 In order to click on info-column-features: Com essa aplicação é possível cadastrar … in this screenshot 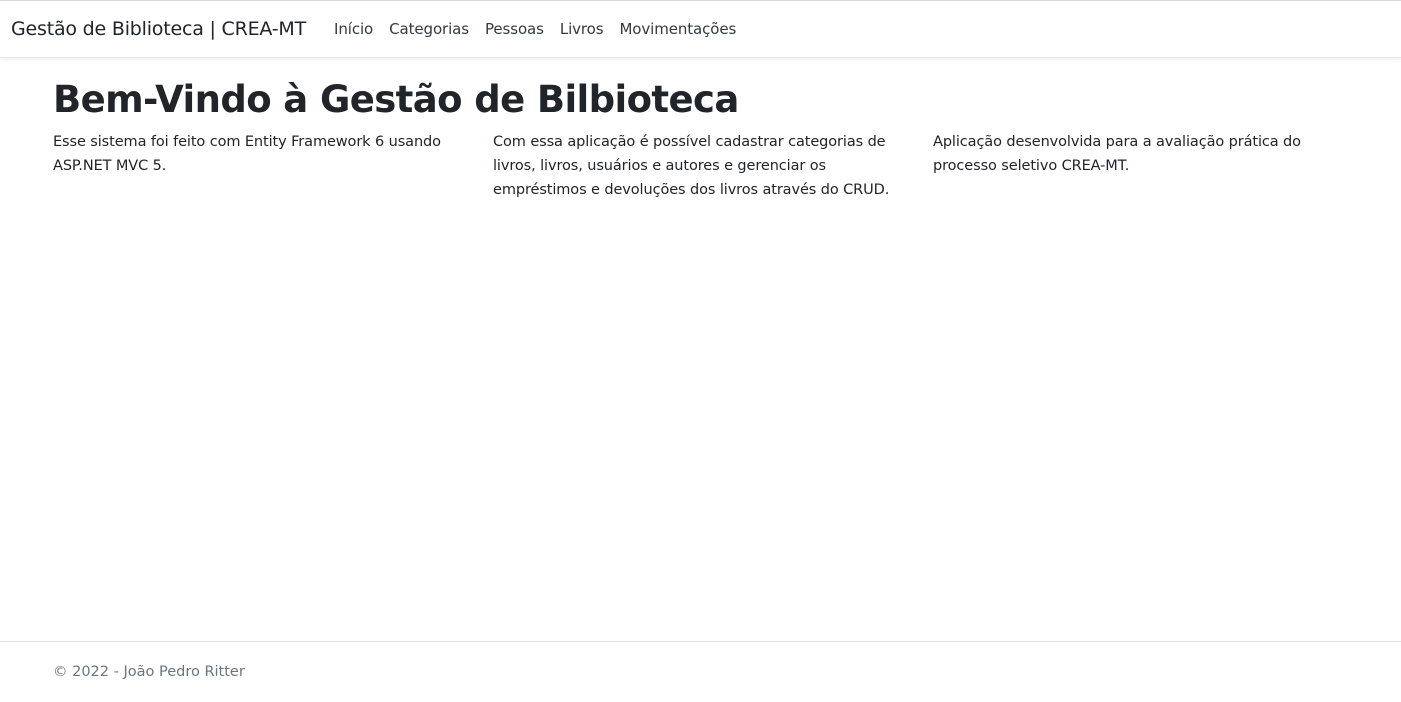, I will do `click(691, 166)`.